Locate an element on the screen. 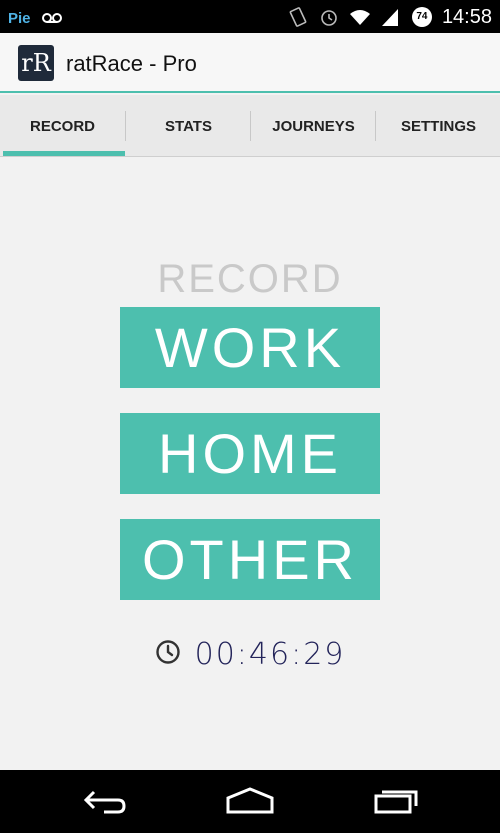  wifi-icon is located at coordinates (360, 17).